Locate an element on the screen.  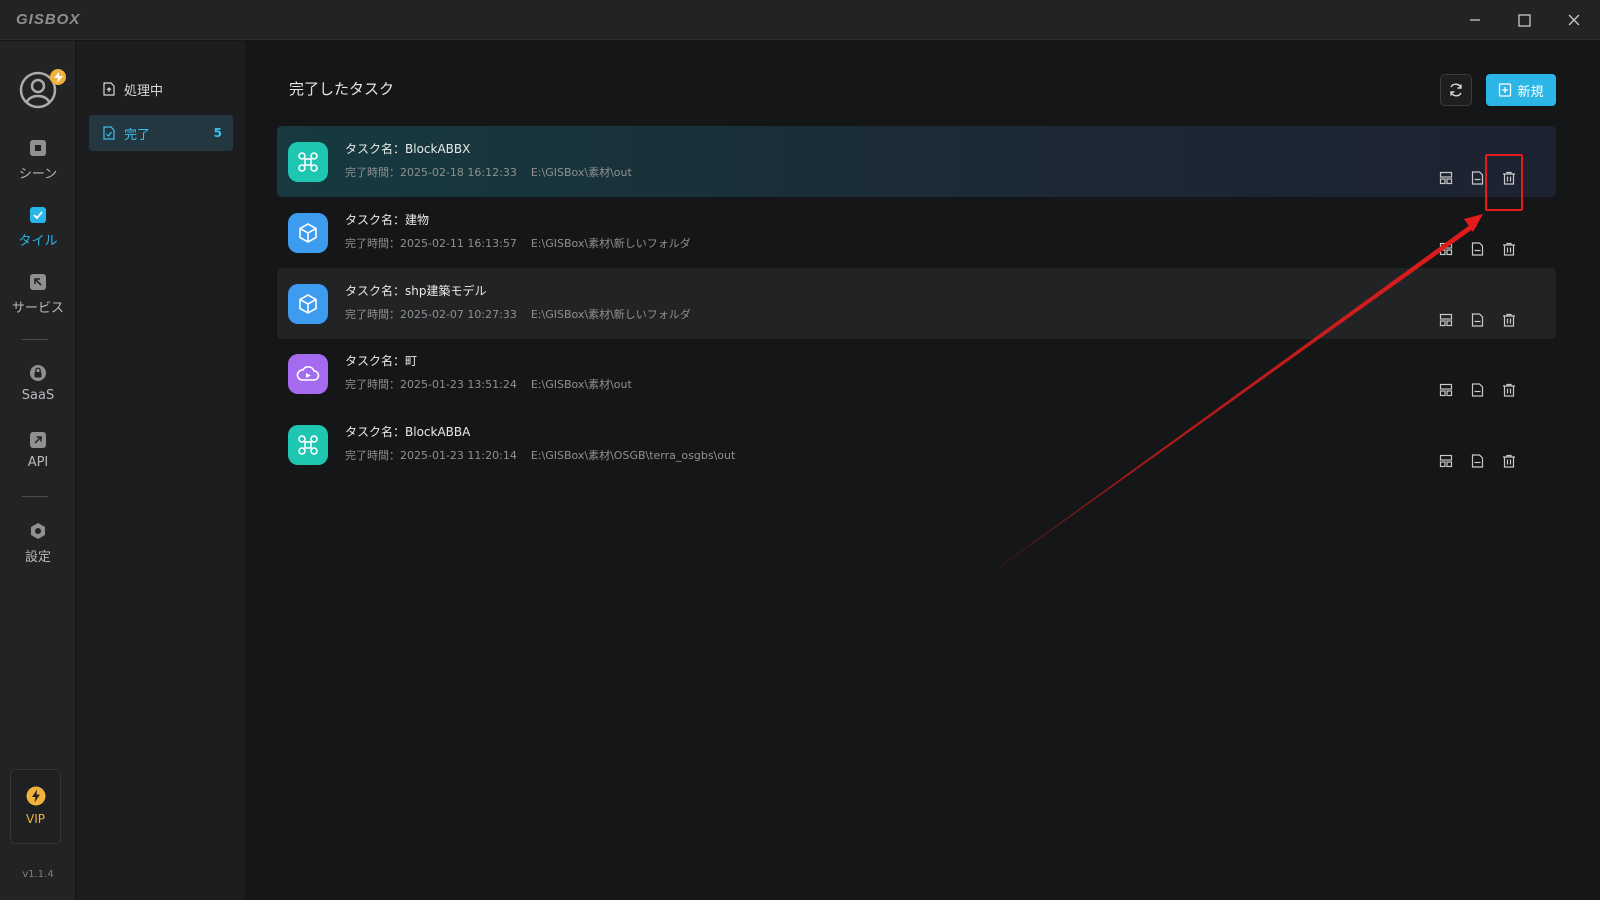
task-name: タスク名：shp建築モデル is located at coordinates (416, 291).